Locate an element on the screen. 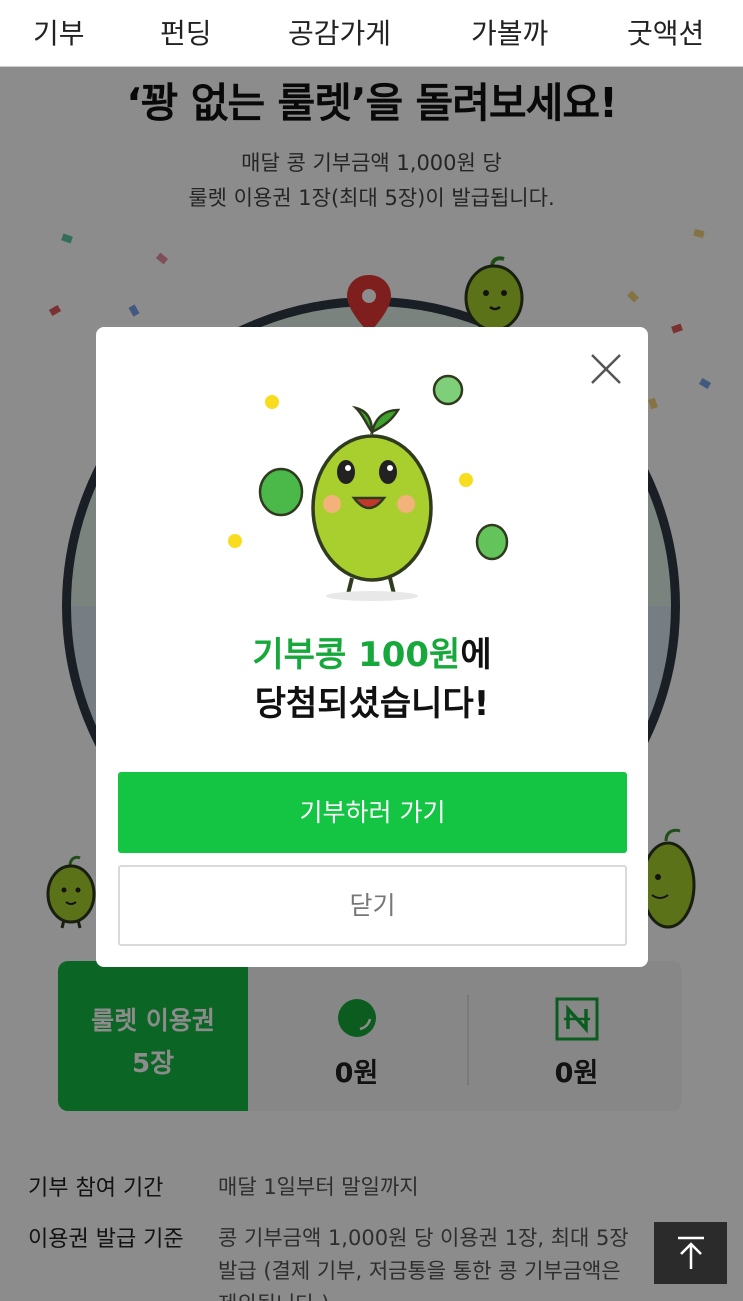 The width and height of the screenshot is (743, 1301). go-donate-button: 기부하러 가기 is located at coordinates (372, 812).